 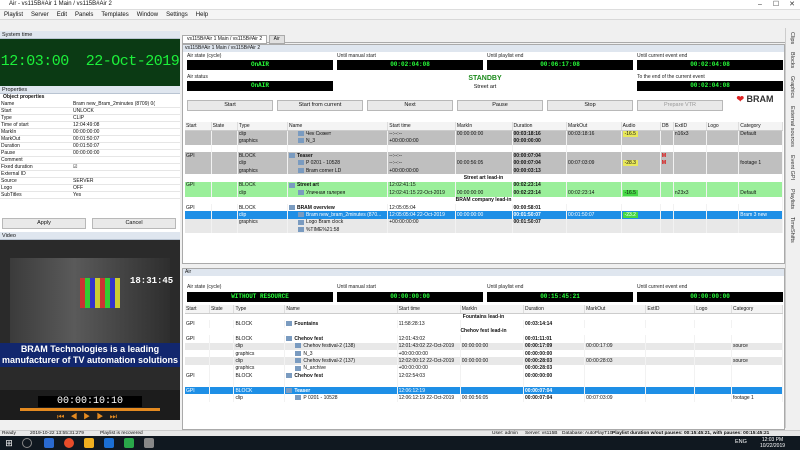 I want to click on side-tab-external-sources: External sources, so click(x=792, y=126).